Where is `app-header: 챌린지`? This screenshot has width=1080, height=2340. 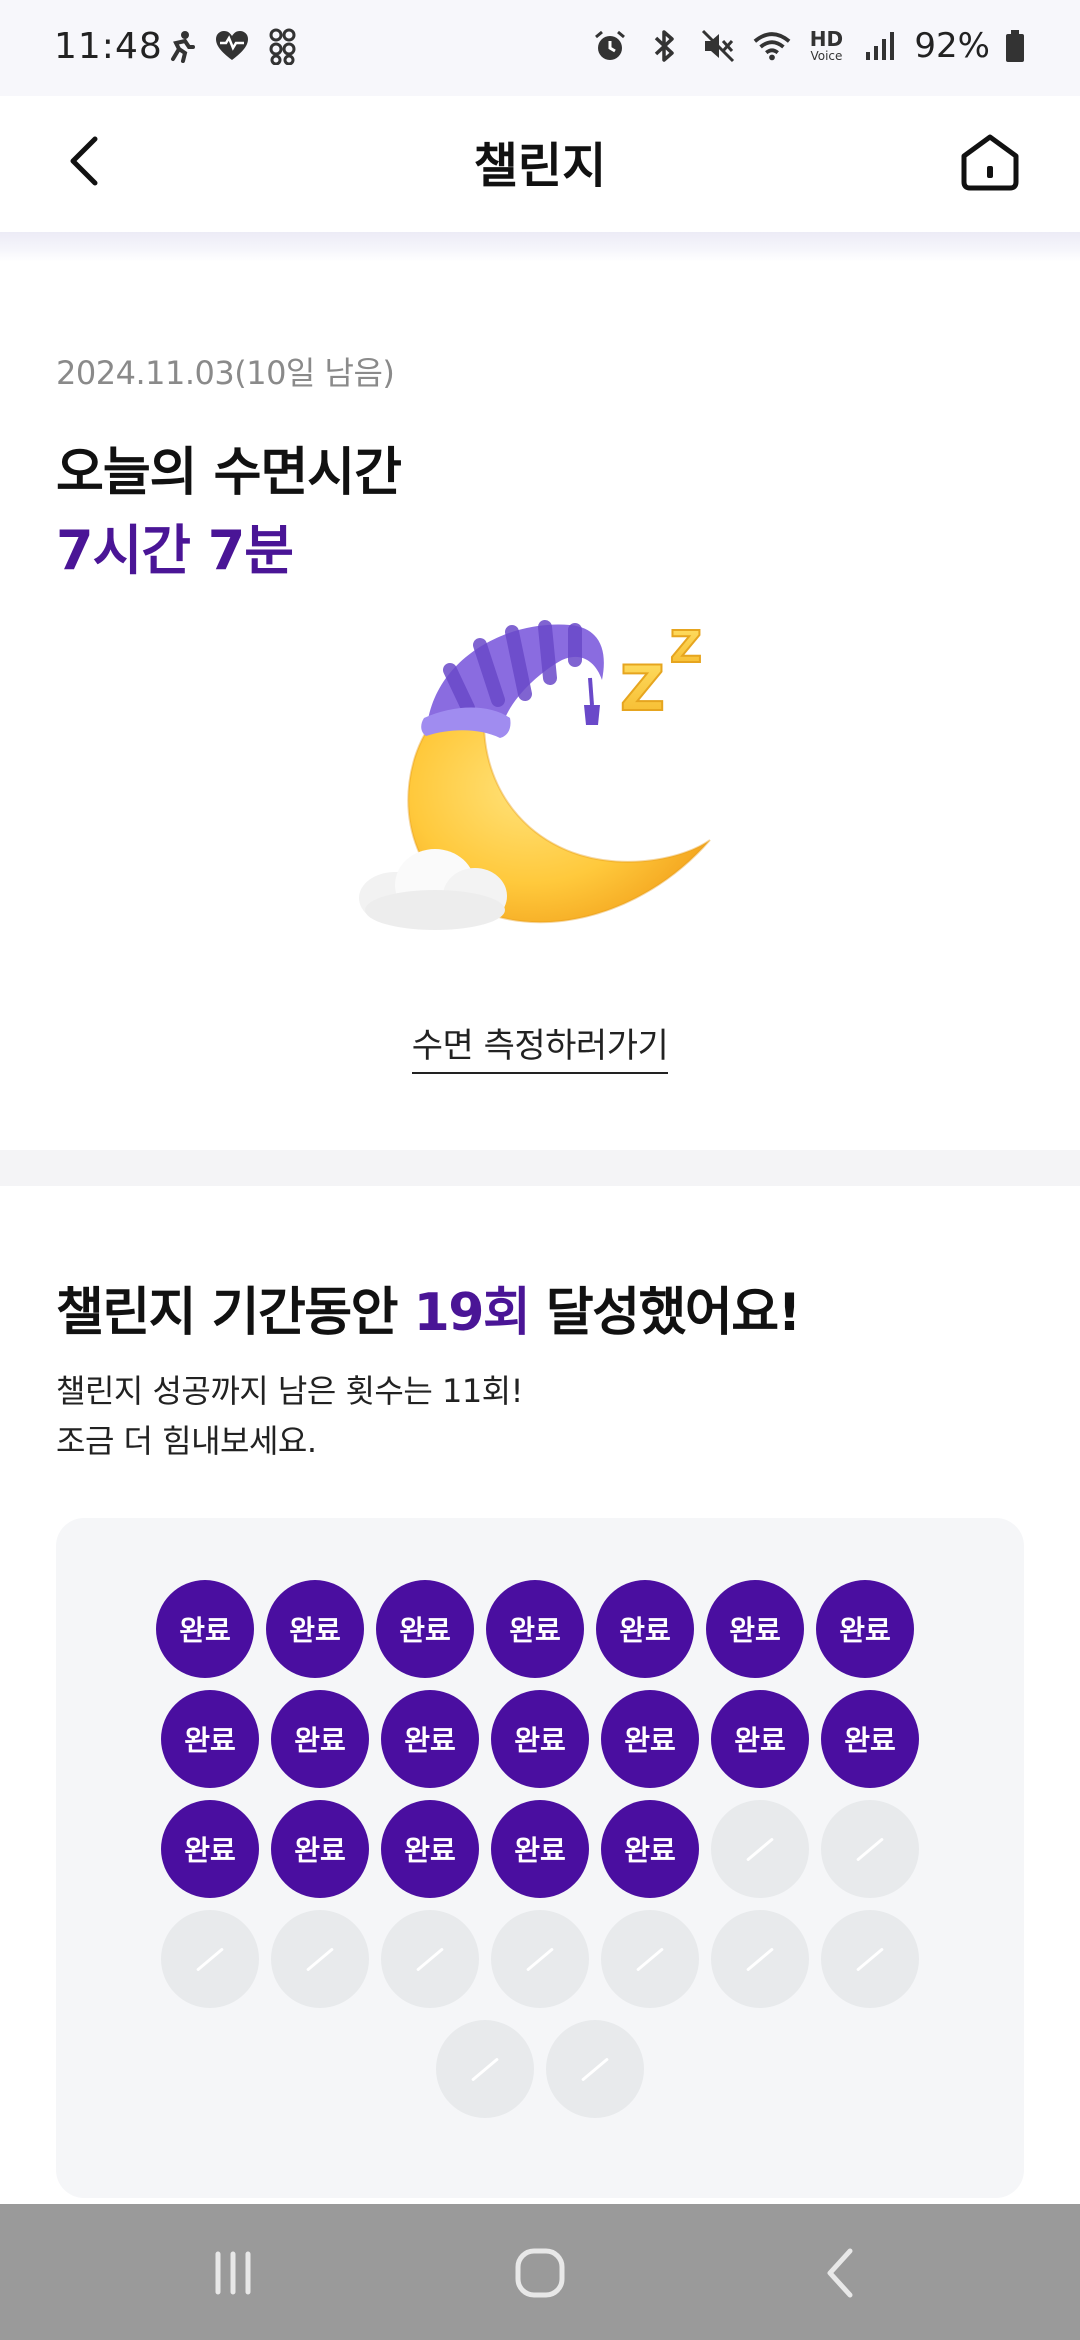
app-header: 챌린지 is located at coordinates (540, 165).